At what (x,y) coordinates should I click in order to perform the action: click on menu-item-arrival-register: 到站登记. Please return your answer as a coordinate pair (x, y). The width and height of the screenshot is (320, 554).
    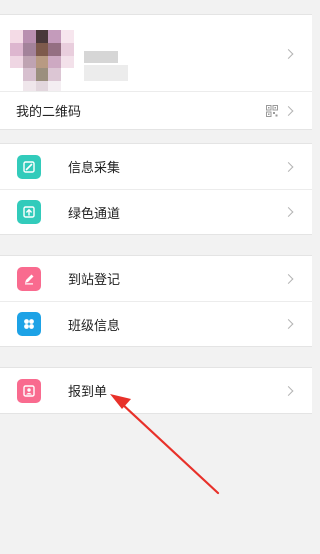
    Looking at the image, I should click on (156, 278).